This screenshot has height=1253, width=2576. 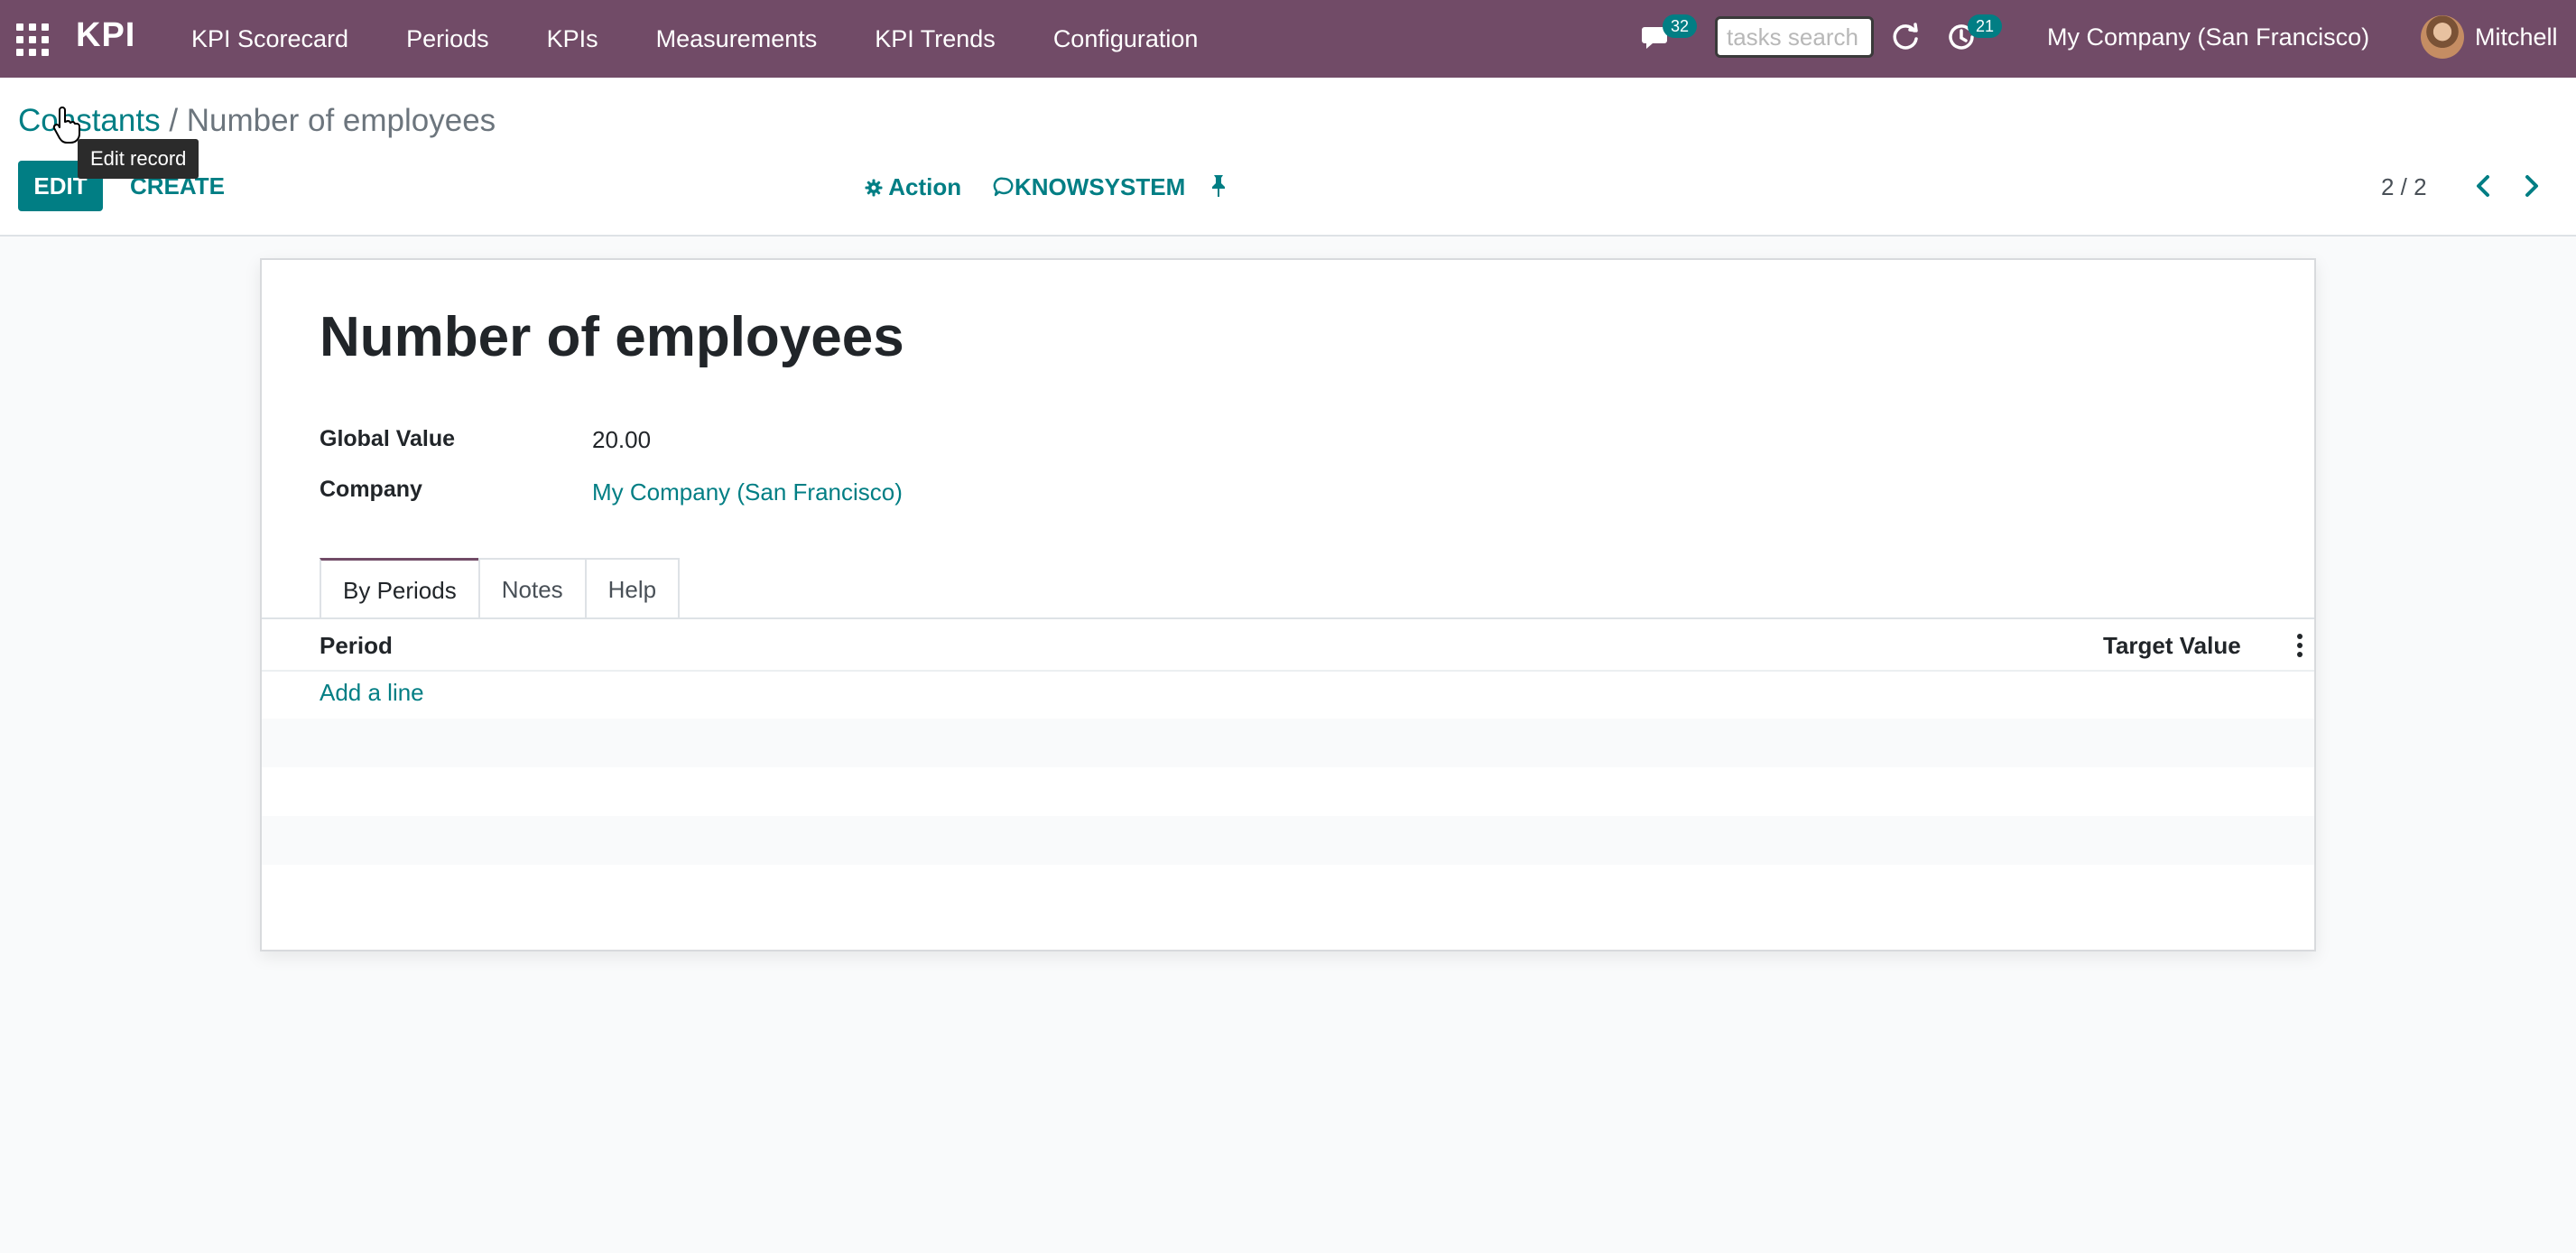 What do you see at coordinates (66, 126) in the screenshot?
I see `hand-cursor-icon` at bounding box center [66, 126].